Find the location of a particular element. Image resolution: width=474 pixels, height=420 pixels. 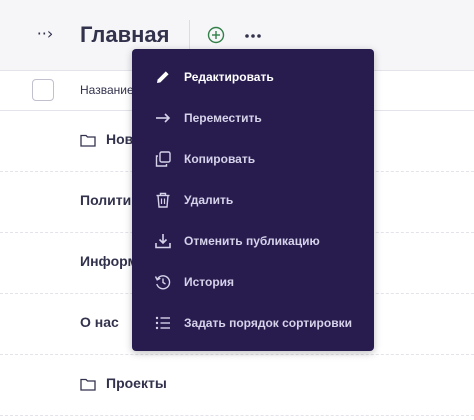

list-item-label: О нас is located at coordinates (99, 322).